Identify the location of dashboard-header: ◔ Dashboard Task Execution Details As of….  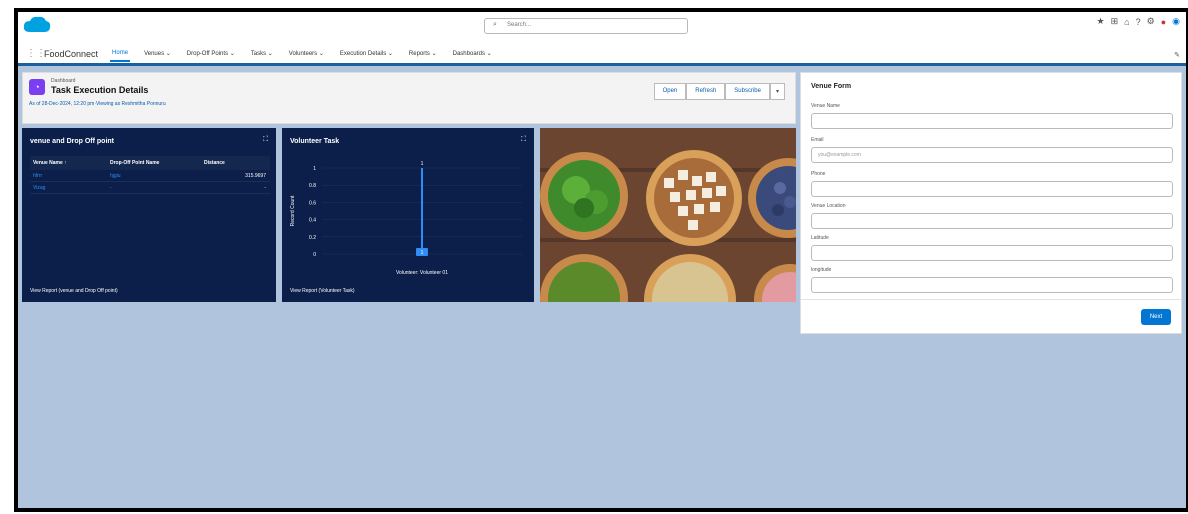
(409, 98).